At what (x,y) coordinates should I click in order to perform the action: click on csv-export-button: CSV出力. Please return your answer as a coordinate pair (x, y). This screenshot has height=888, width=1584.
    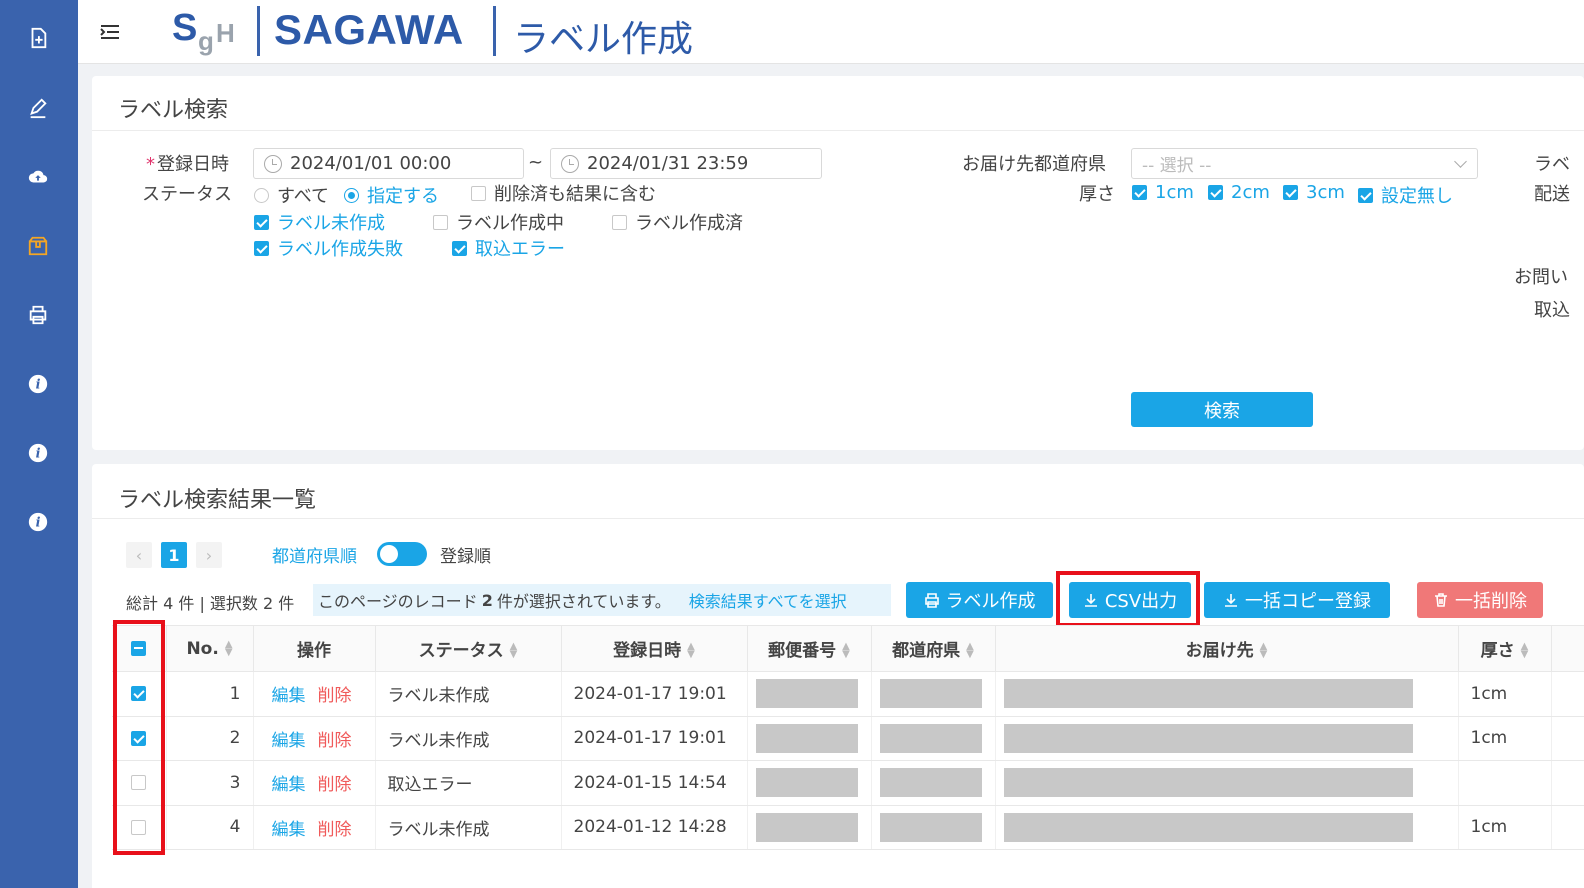
    Looking at the image, I should click on (1130, 600).